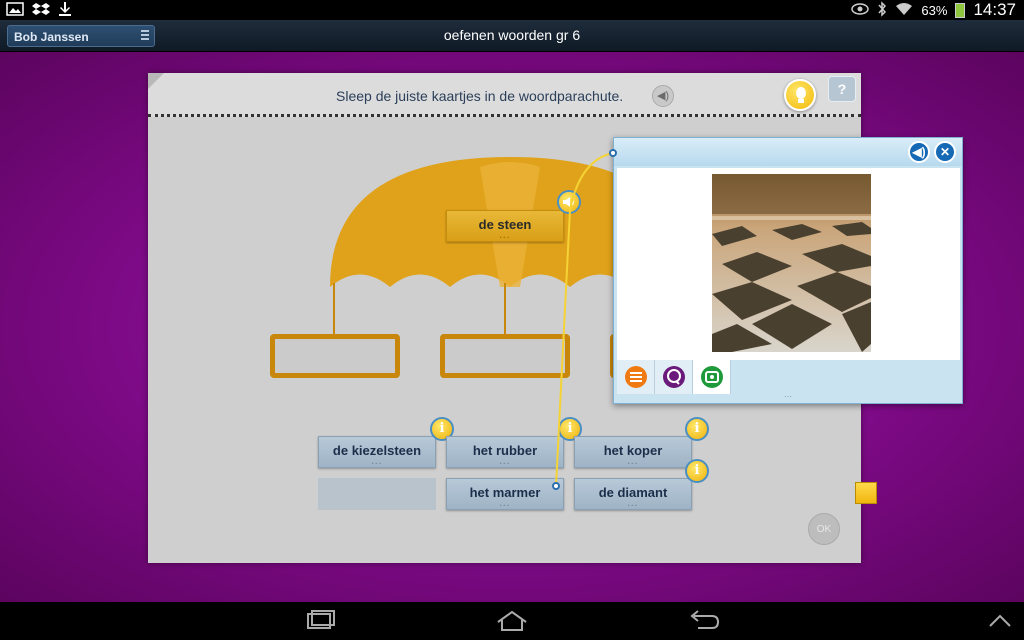 The image size is (1024, 640). I want to click on back-icon, so click(704, 621).